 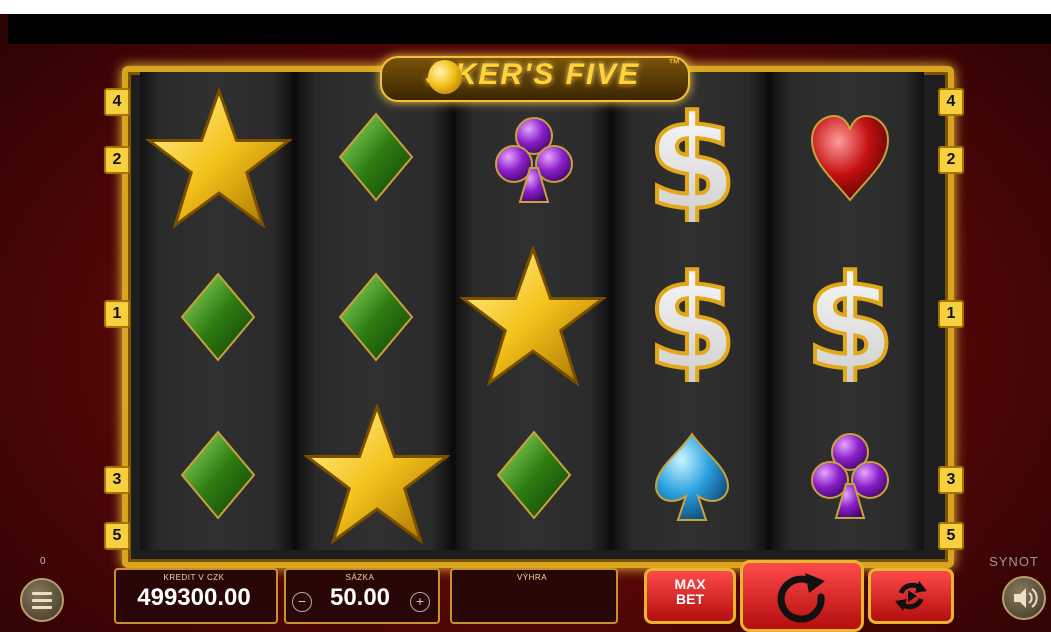 I want to click on payline-left-1: 1, so click(x=117, y=314).